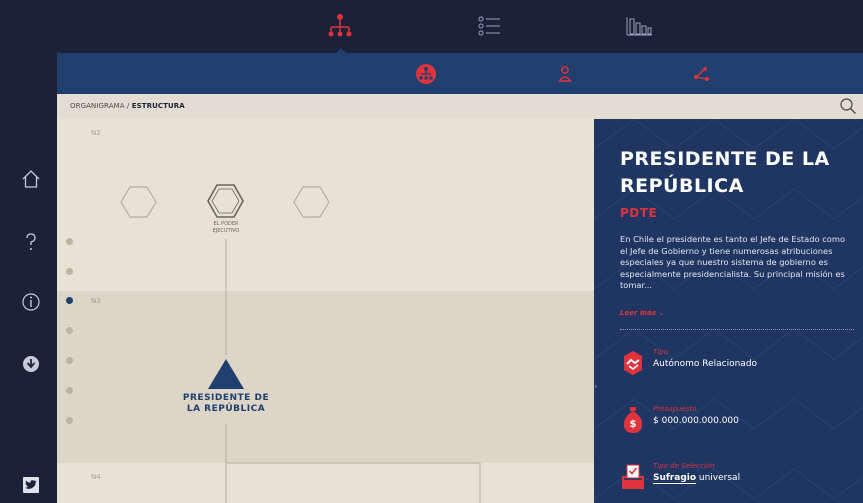 This screenshot has width=863, height=503. Describe the element at coordinates (725, 172) in the screenshot. I see `panel-title: PRESIDENTE DE LA REPÚBLICA` at that location.